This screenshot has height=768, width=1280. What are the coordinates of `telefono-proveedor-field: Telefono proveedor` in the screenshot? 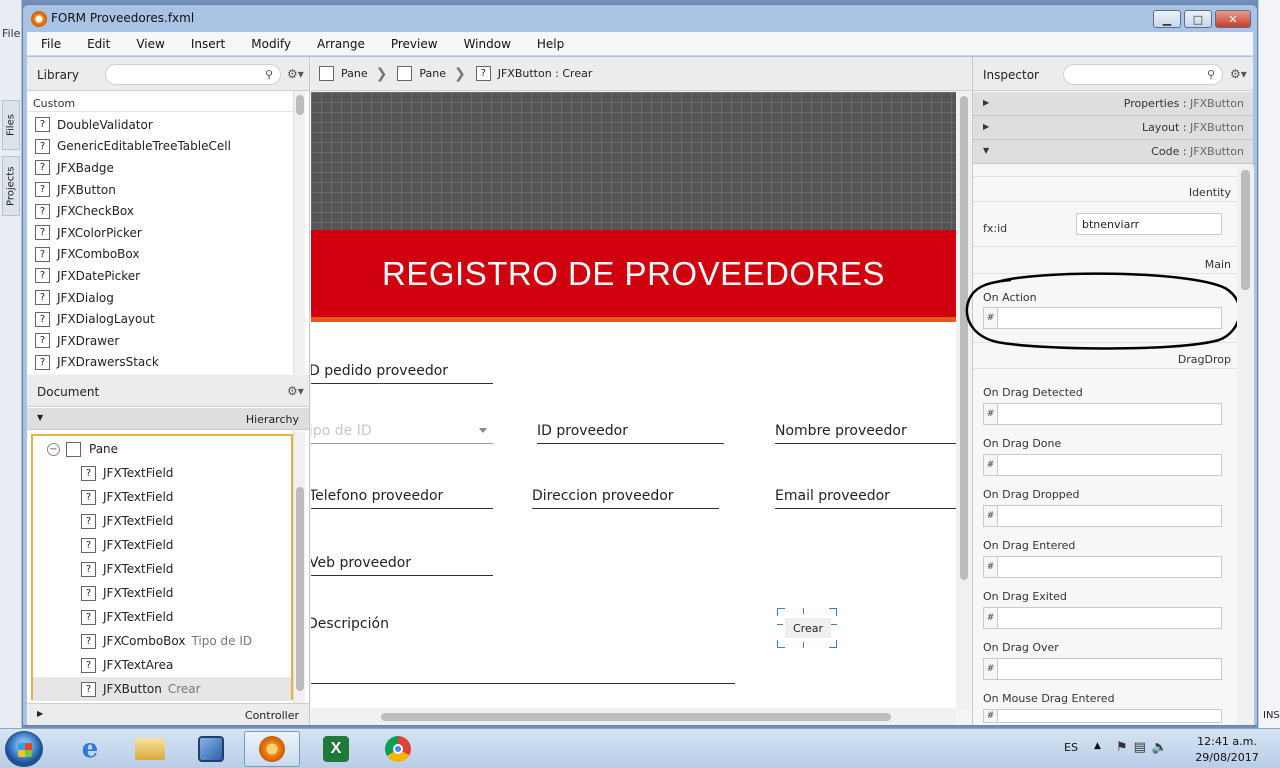 It's located at (402, 498).